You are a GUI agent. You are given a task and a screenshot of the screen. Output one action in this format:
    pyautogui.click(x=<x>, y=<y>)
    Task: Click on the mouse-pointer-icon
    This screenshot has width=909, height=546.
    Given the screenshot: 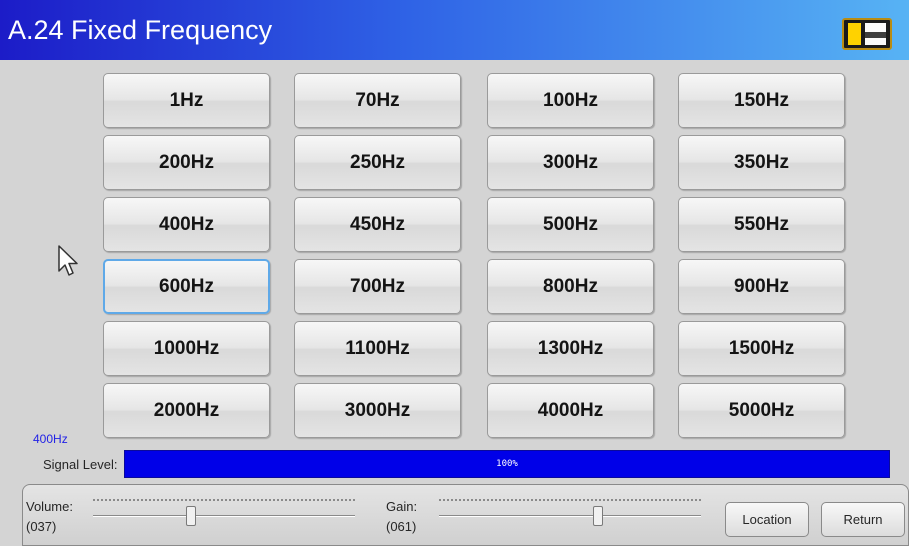 What is the action you would take?
    pyautogui.click(x=68, y=260)
    